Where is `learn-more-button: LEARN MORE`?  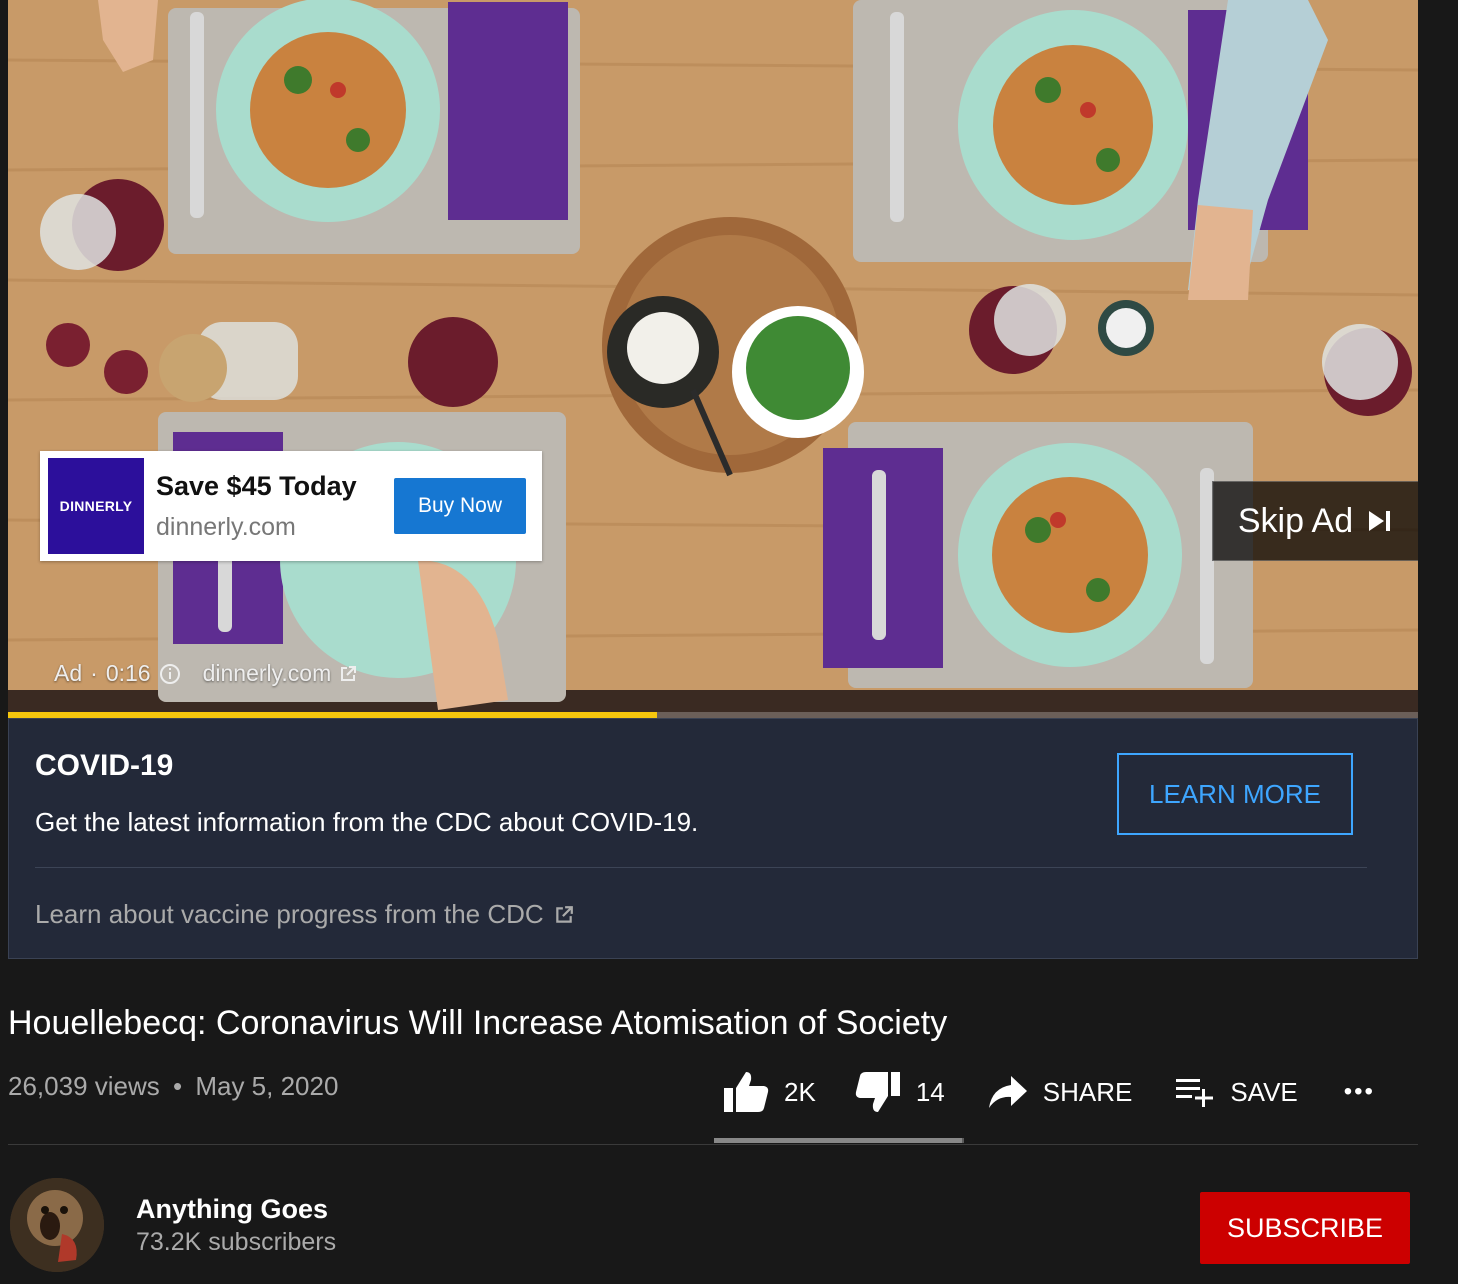
learn-more-button: LEARN MORE is located at coordinates (1235, 794).